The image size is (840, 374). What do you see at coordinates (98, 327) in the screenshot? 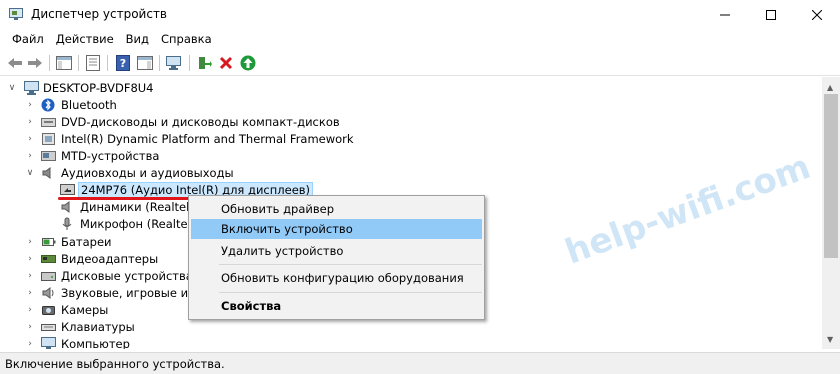
I see `tree-item-label: Клавиатуры` at bounding box center [98, 327].